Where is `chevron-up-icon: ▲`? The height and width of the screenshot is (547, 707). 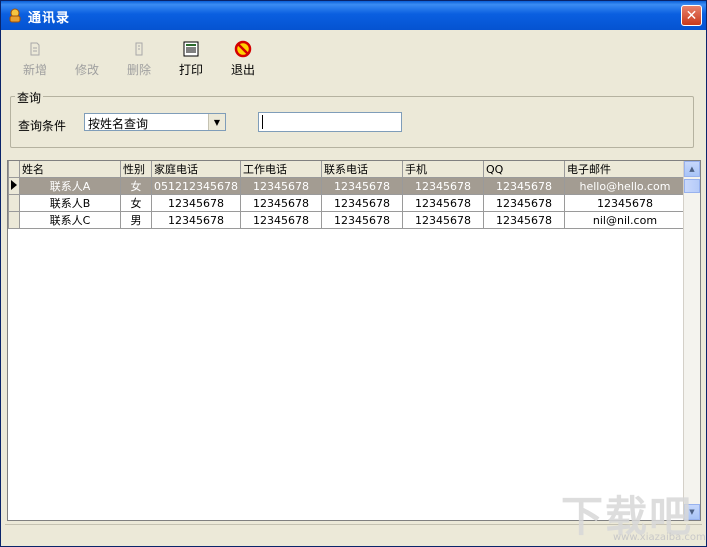 chevron-up-icon: ▲ is located at coordinates (692, 169).